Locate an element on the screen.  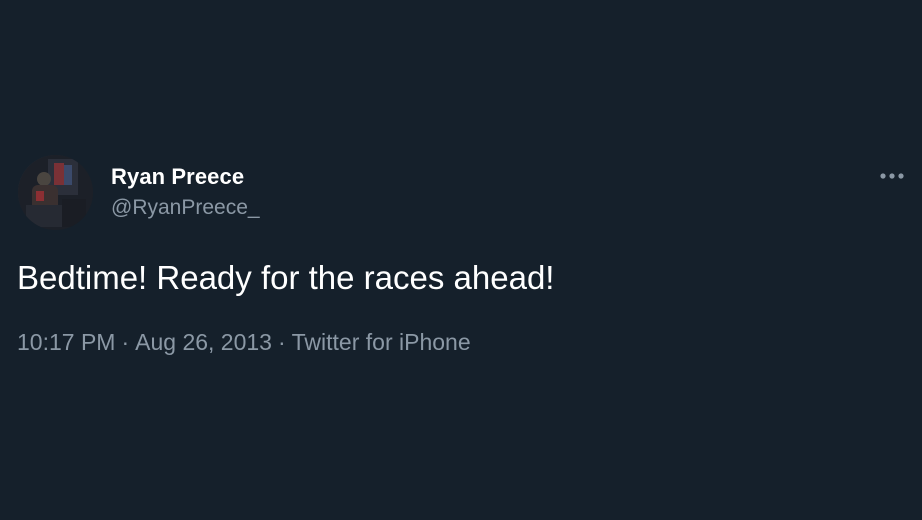
avatar is located at coordinates (55, 192).